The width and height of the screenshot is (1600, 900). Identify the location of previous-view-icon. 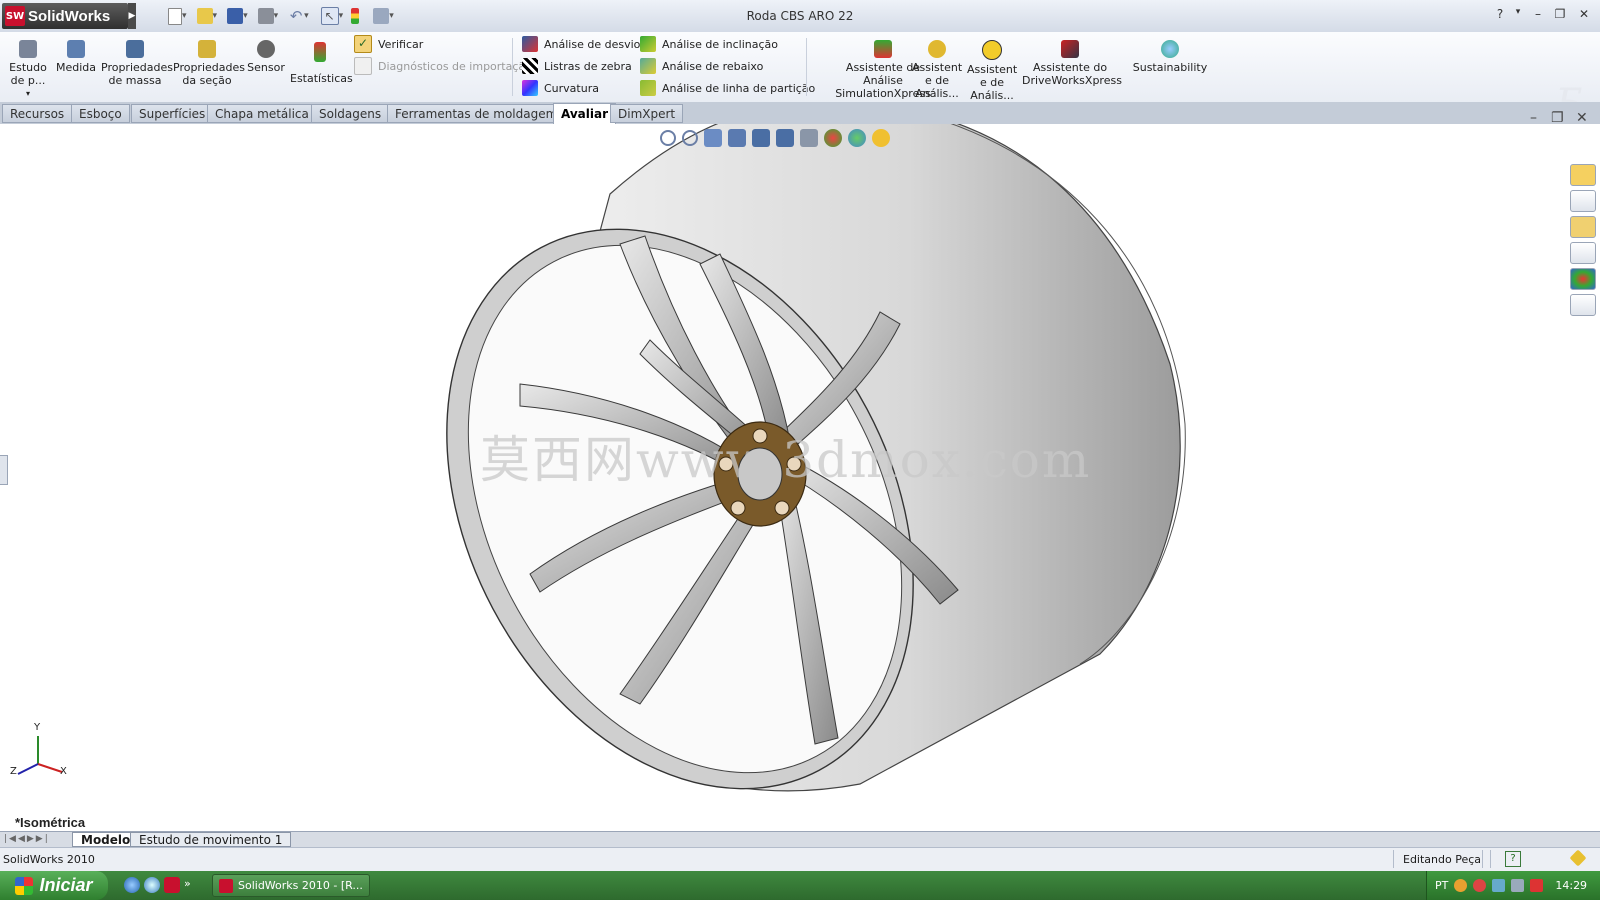
(713, 138).